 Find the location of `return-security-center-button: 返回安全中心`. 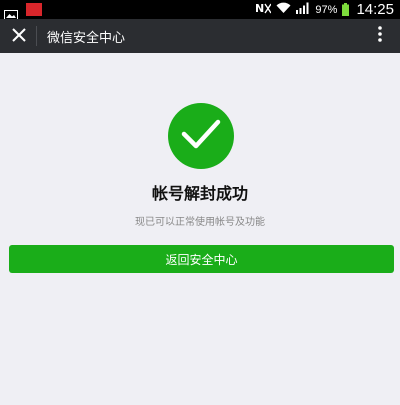

return-security-center-button: 返回安全中心 is located at coordinates (201, 259).